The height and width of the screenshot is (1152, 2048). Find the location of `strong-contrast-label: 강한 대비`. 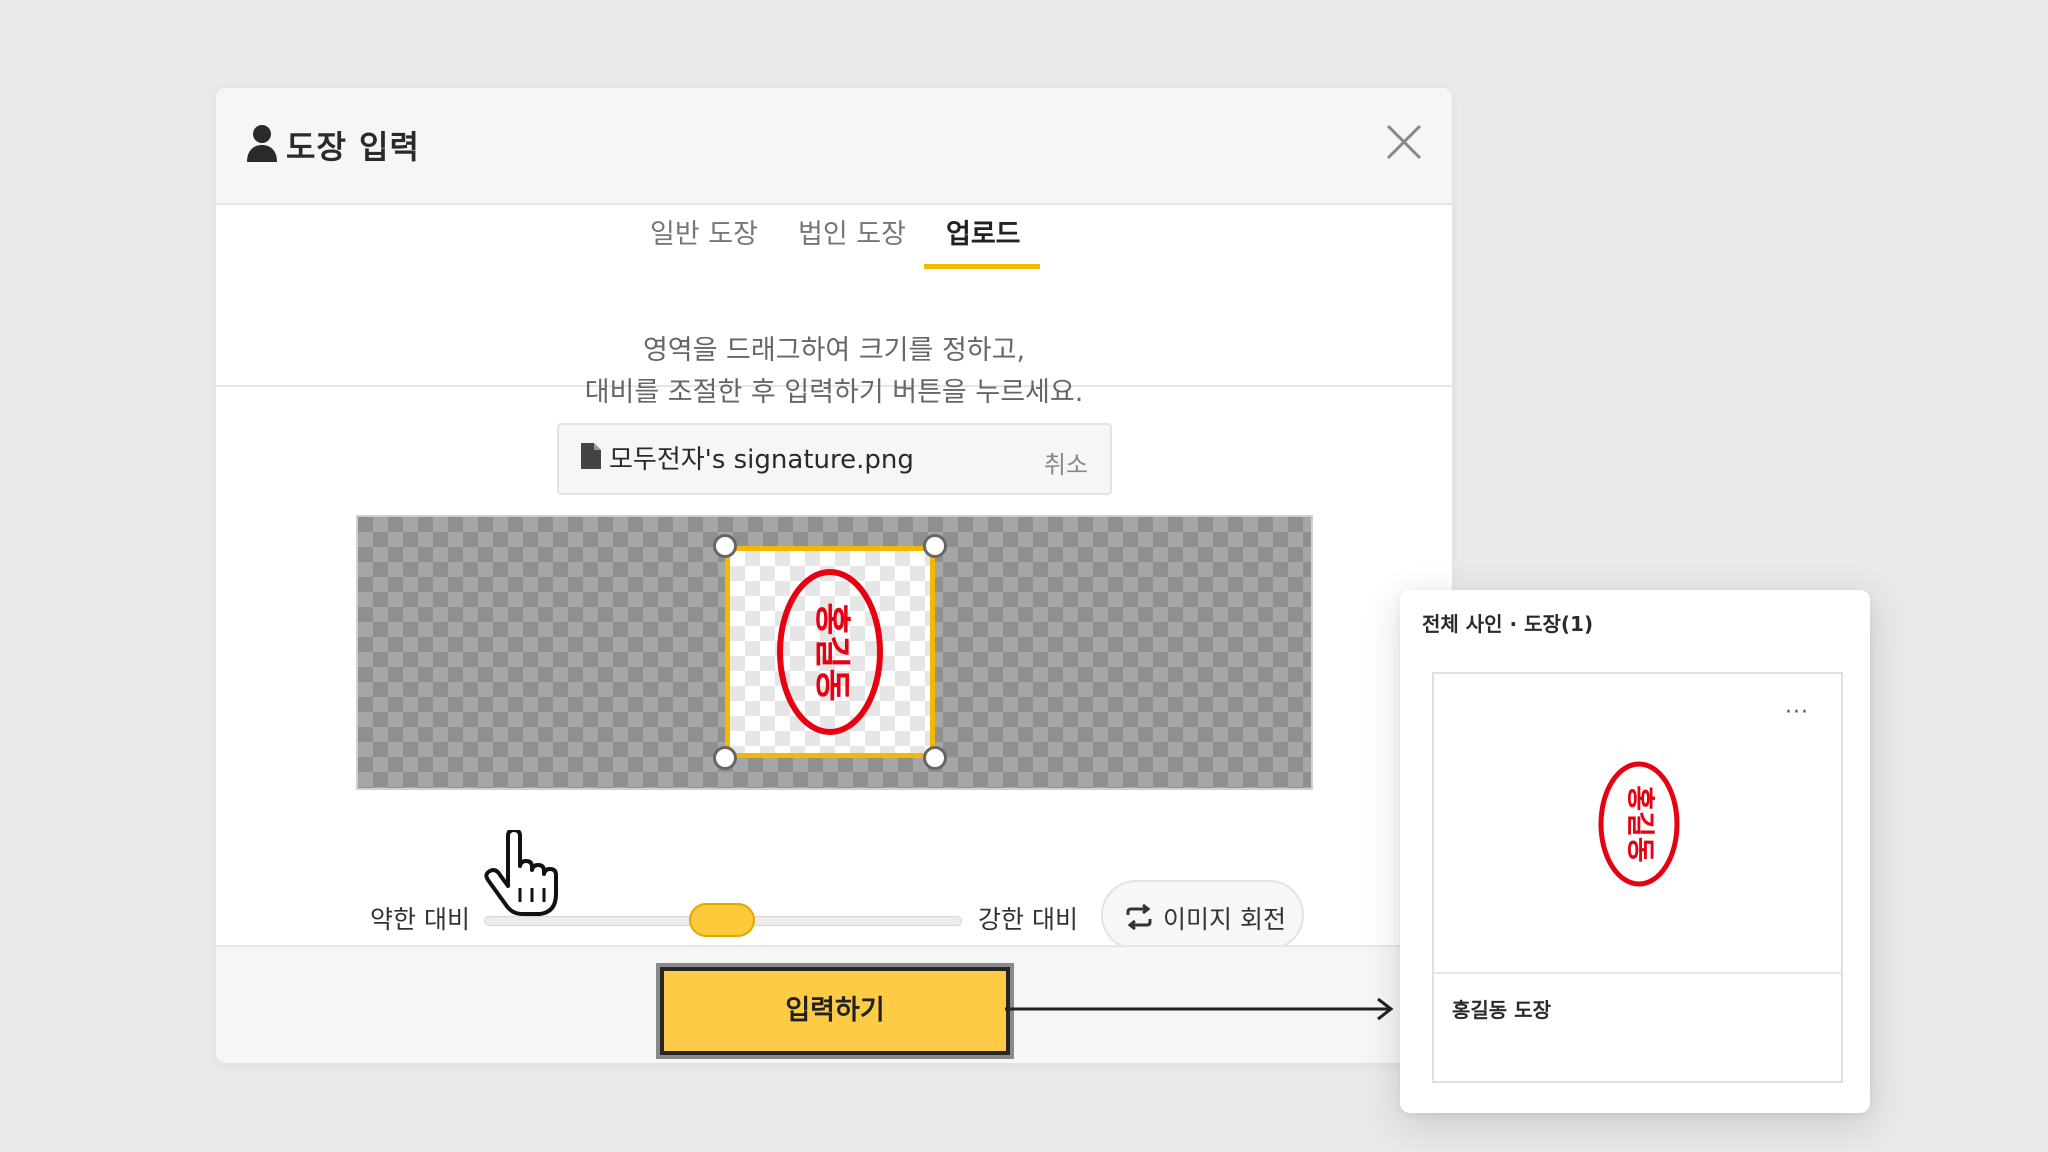

strong-contrast-label: 강한 대비 is located at coordinates (1028, 919).